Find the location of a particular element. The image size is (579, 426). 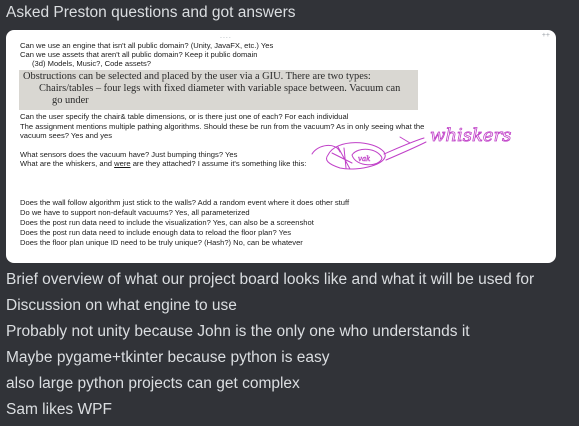

whiskers-sketch: vak whiskers is located at coordinates (411, 147).